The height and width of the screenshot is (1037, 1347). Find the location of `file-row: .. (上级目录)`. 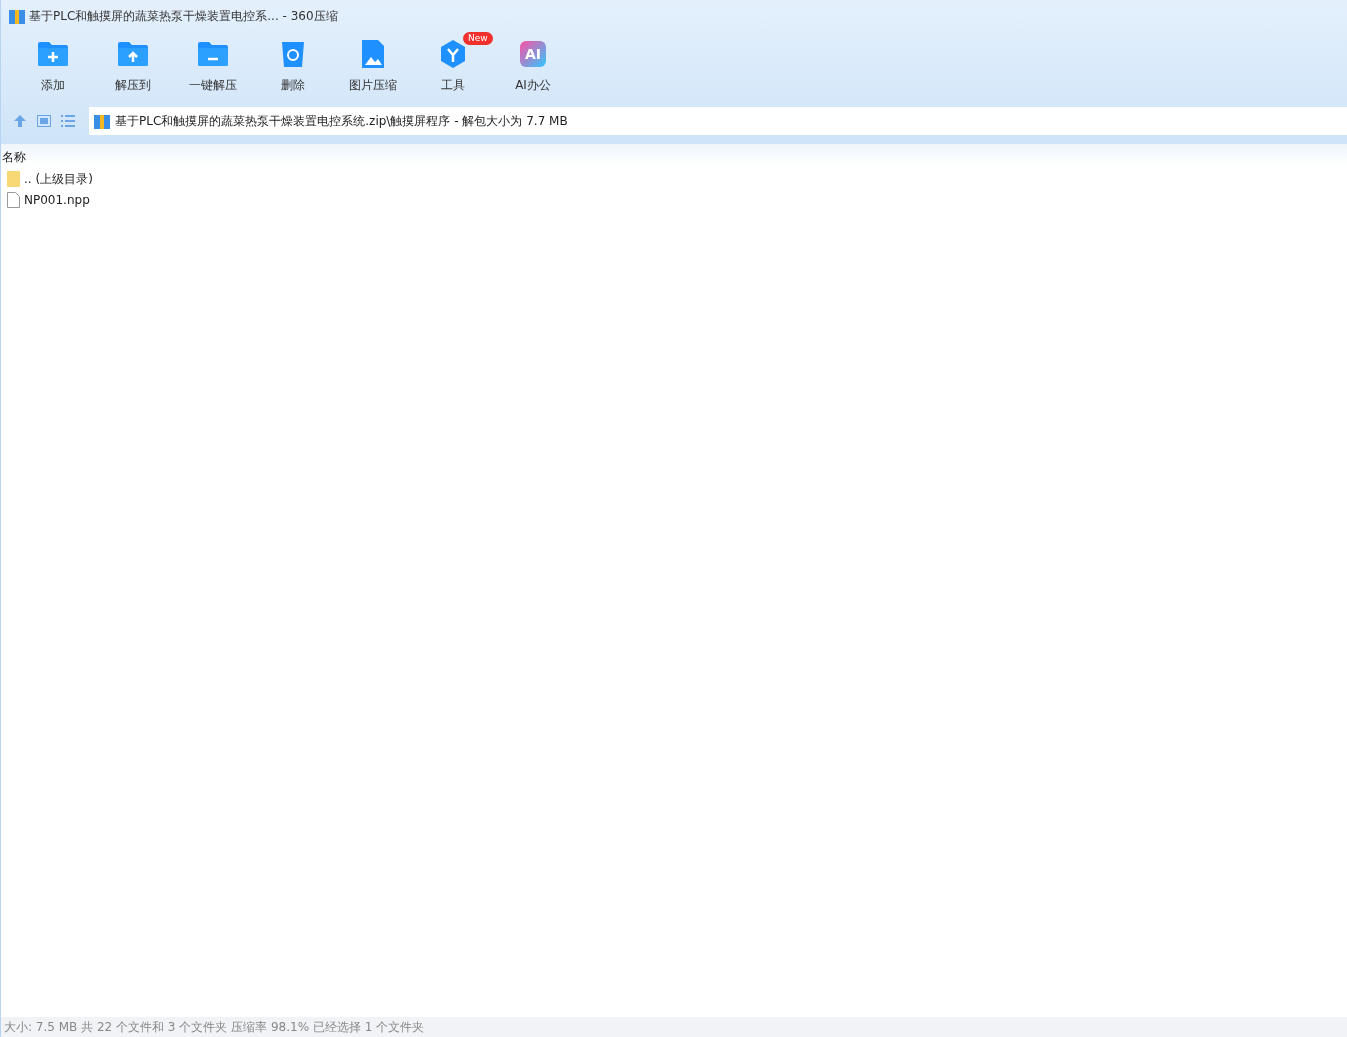

file-row: .. (上级目录) is located at coordinates (674, 178).